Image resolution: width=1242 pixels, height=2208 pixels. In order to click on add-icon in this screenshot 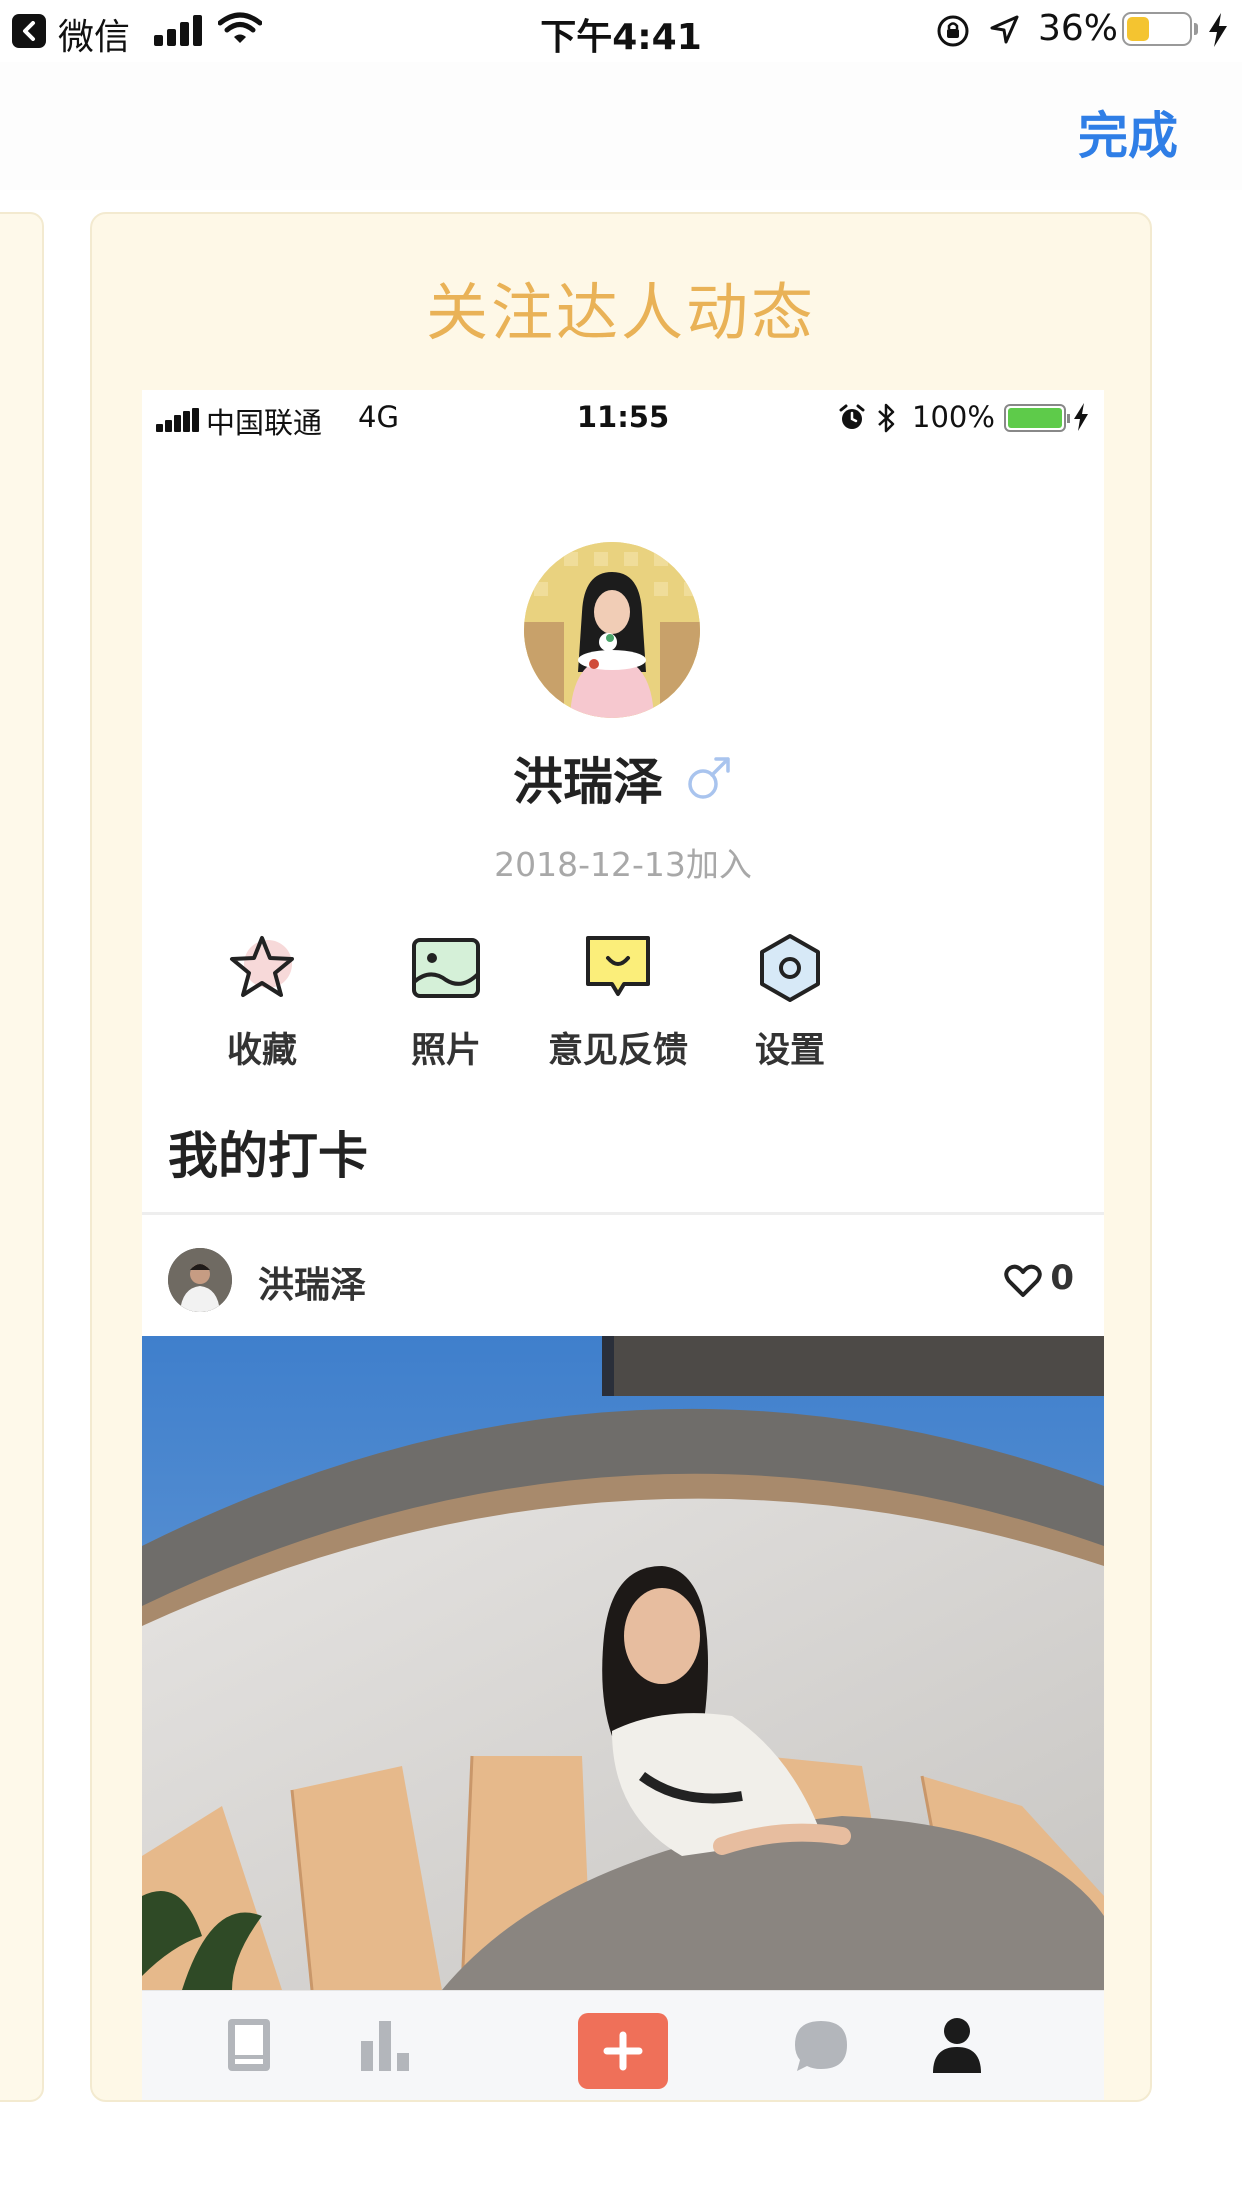, I will do `click(623, 2051)`.